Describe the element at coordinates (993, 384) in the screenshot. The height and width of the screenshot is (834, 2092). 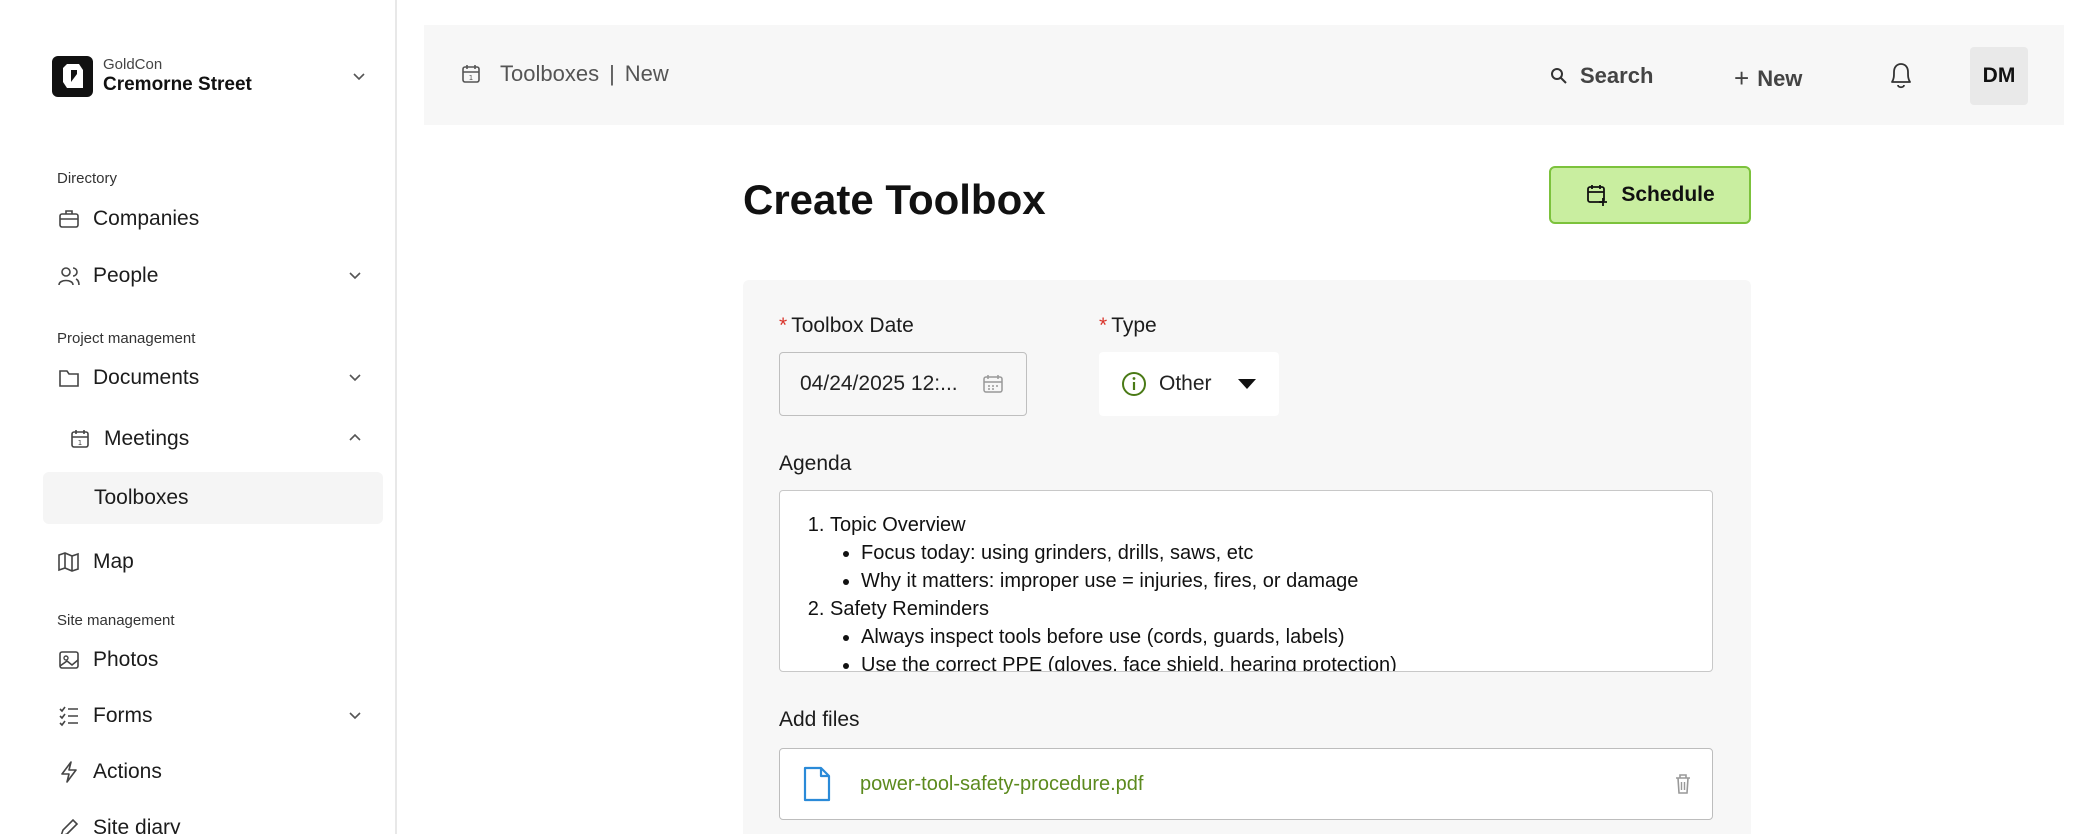
I see `calendar-icon` at that location.